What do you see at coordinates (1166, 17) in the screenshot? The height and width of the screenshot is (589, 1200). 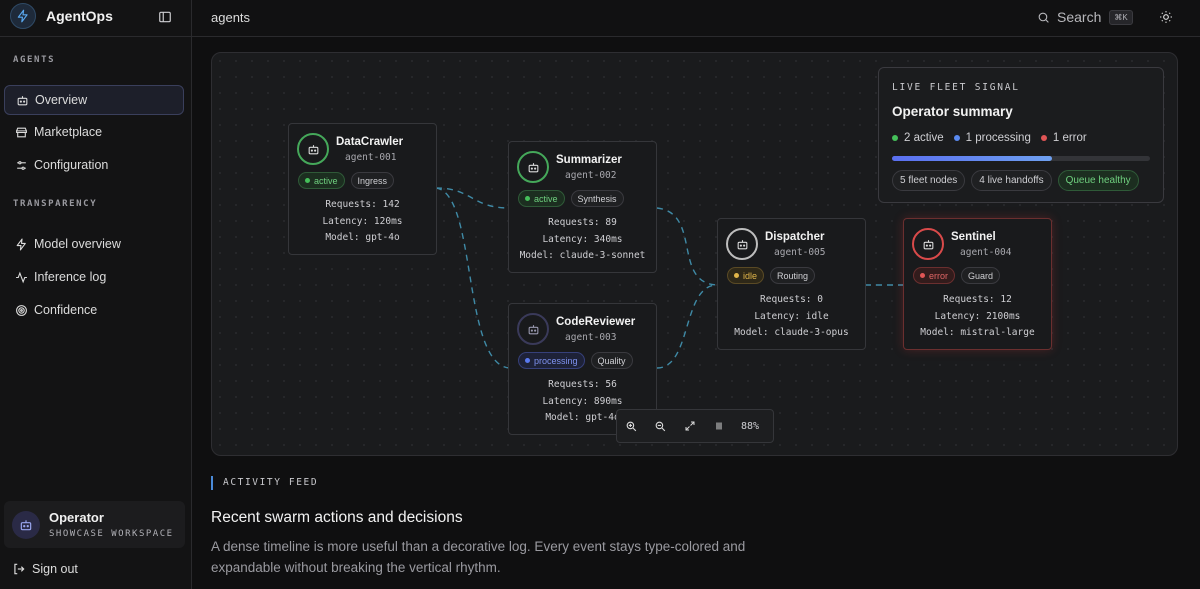 I see `theme-toggle-icon` at bounding box center [1166, 17].